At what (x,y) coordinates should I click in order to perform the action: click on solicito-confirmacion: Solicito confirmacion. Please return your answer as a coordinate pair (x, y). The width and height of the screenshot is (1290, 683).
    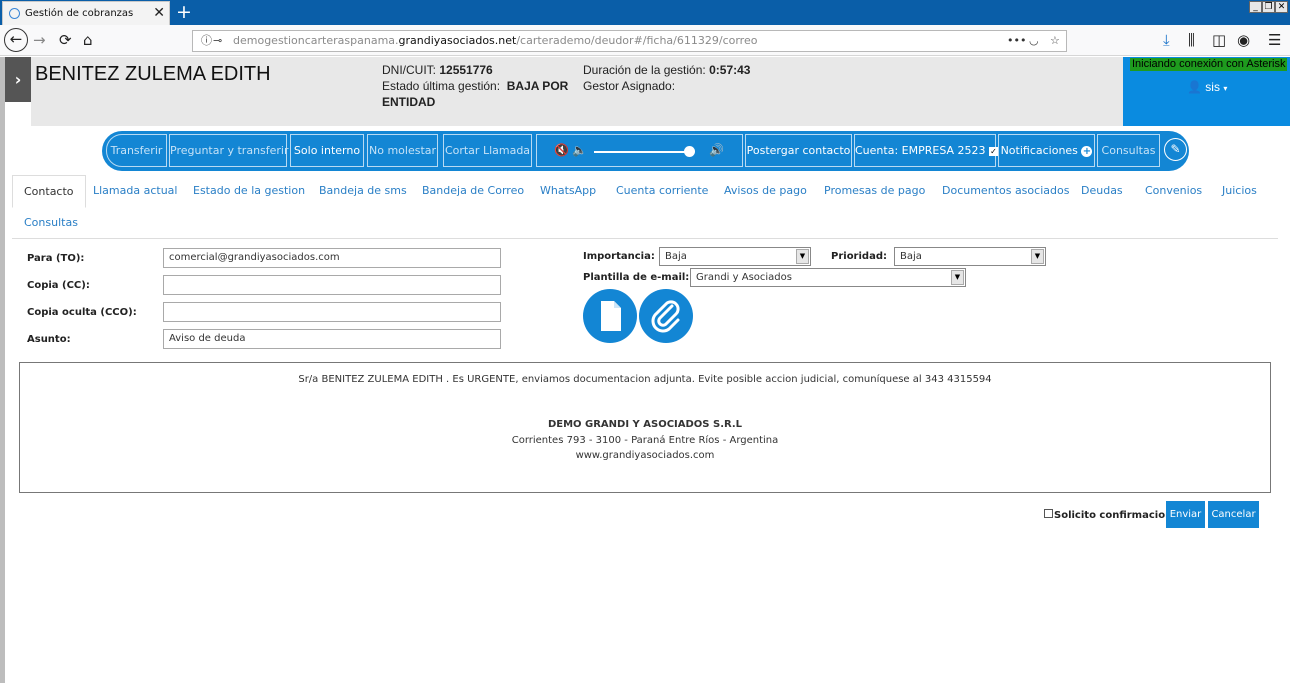
    Looking at the image, I should click on (1108, 515).